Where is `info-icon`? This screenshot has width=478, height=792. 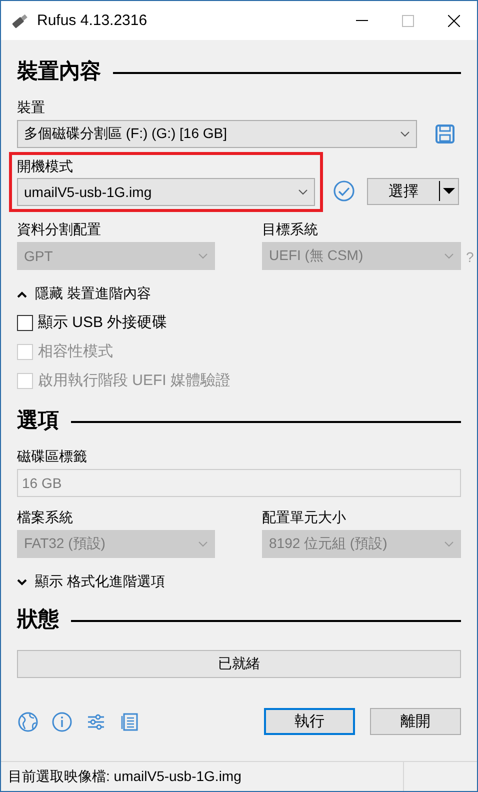 info-icon is located at coordinates (62, 721).